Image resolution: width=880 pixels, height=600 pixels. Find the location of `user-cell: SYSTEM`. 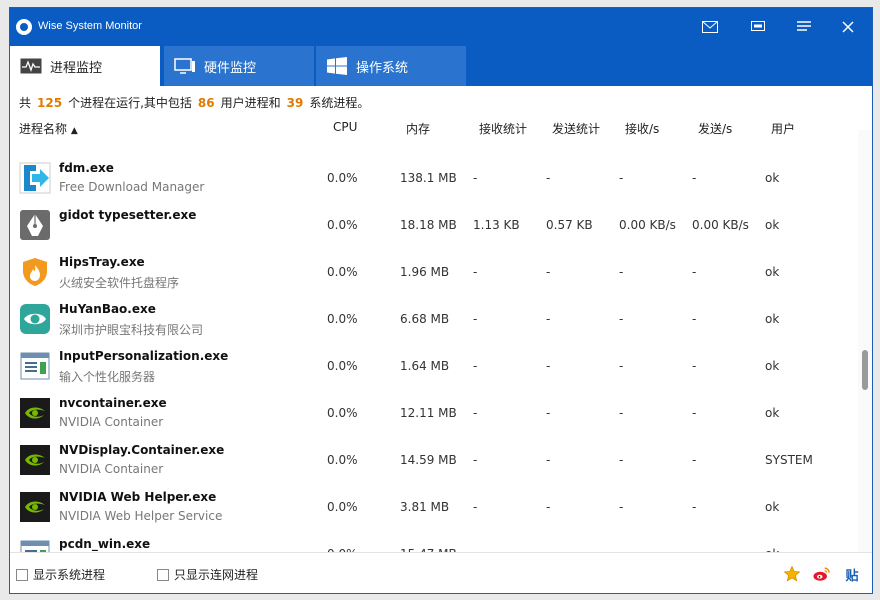

user-cell: SYSTEM is located at coordinates (789, 460).